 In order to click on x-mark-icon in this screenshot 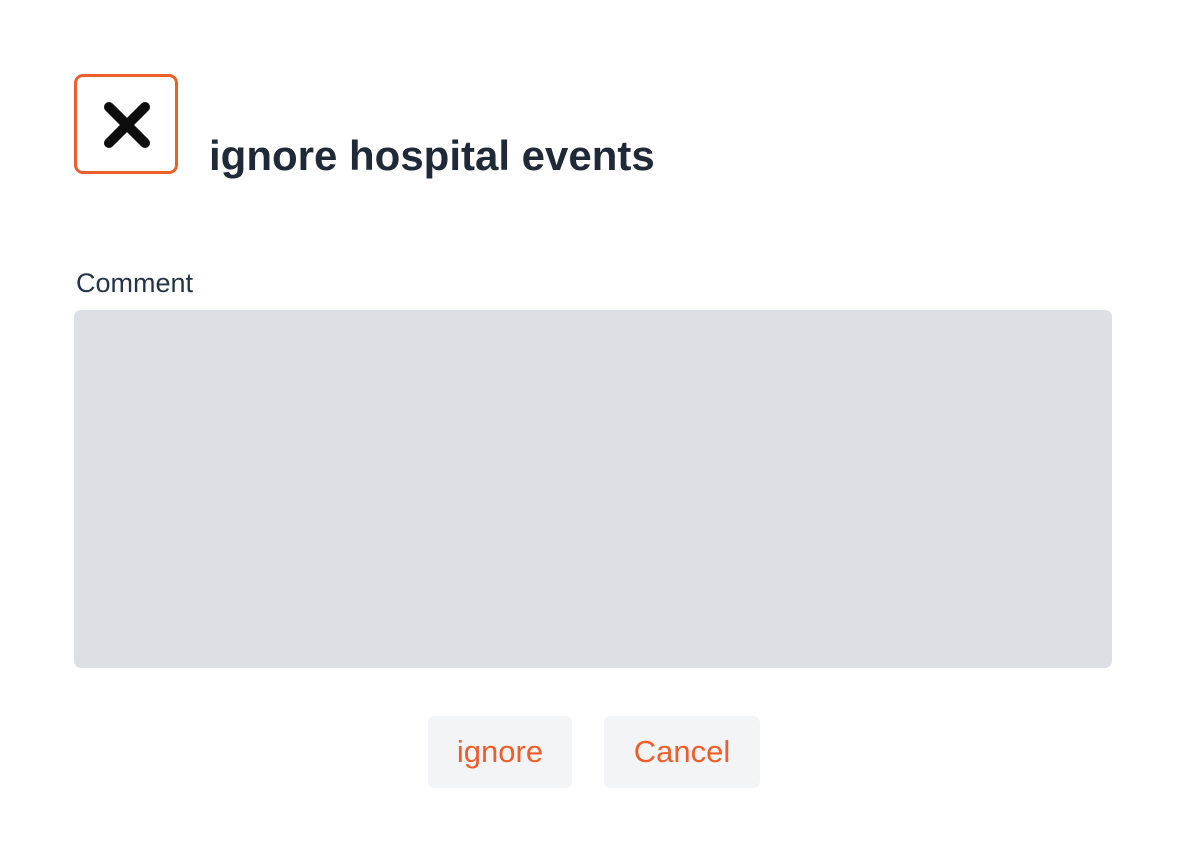, I will do `click(127, 125)`.